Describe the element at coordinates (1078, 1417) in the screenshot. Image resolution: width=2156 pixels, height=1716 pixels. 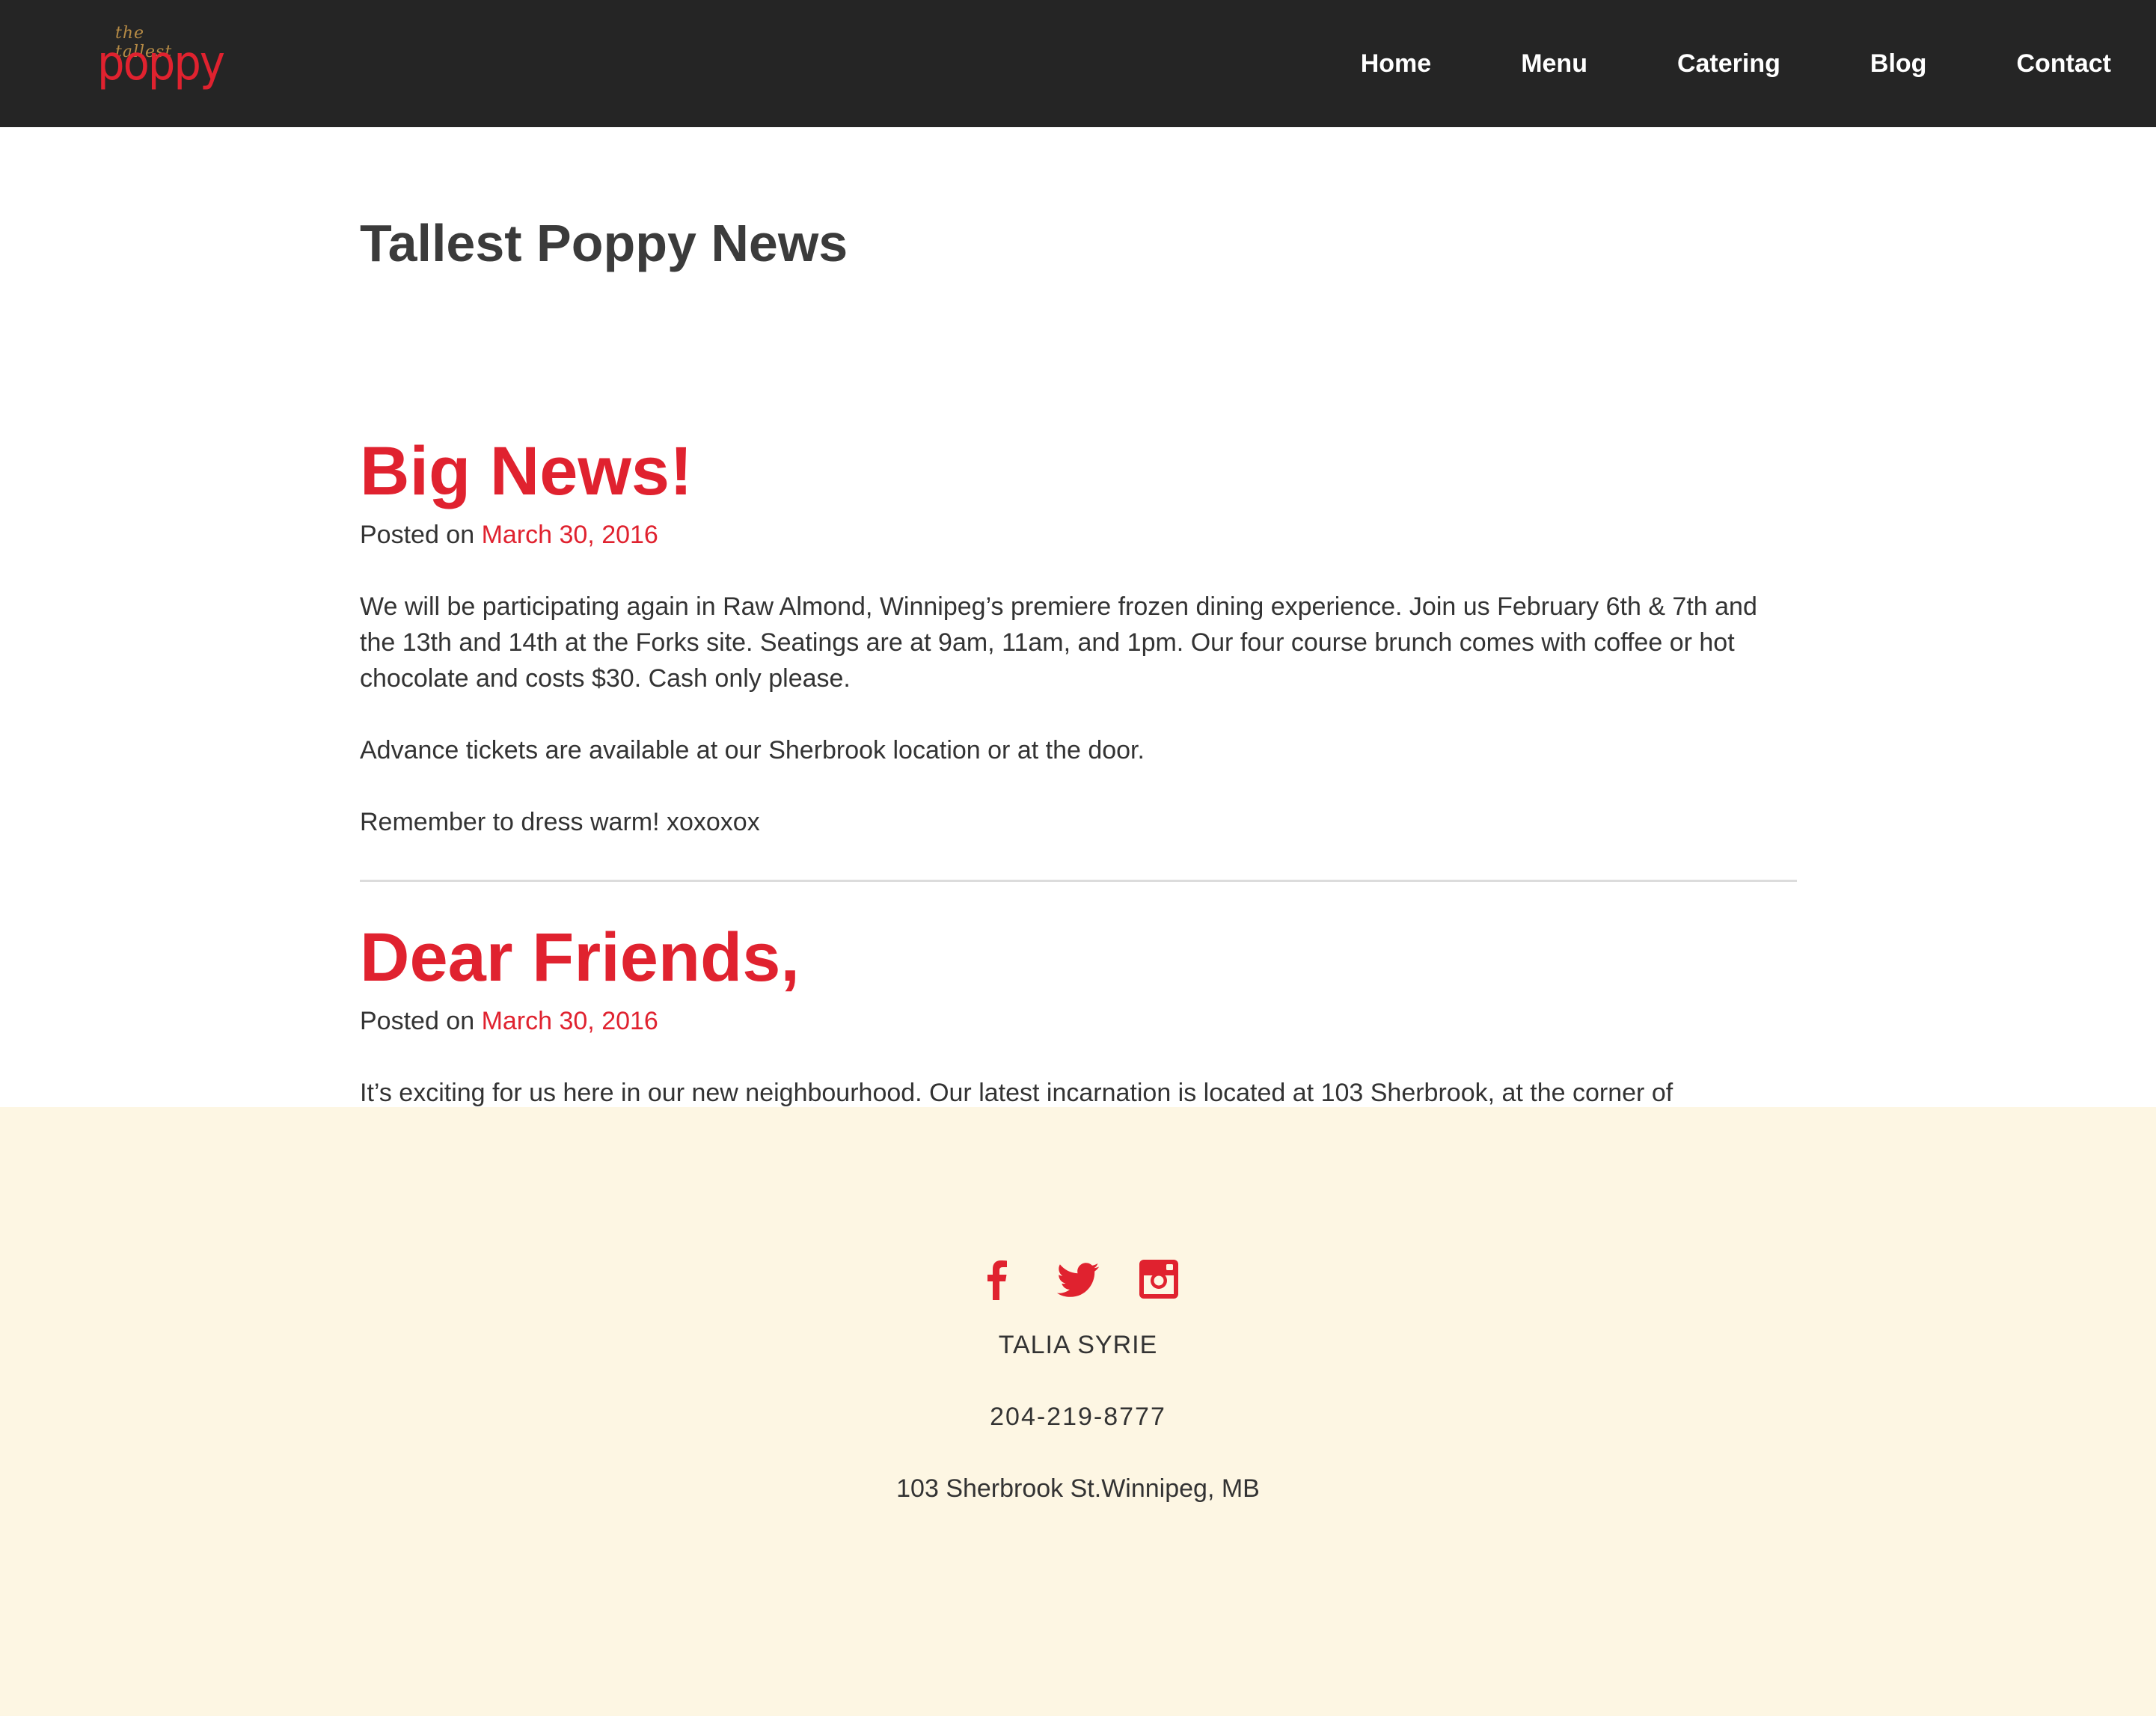
I see `footer-phone: 204-219-8777` at that location.